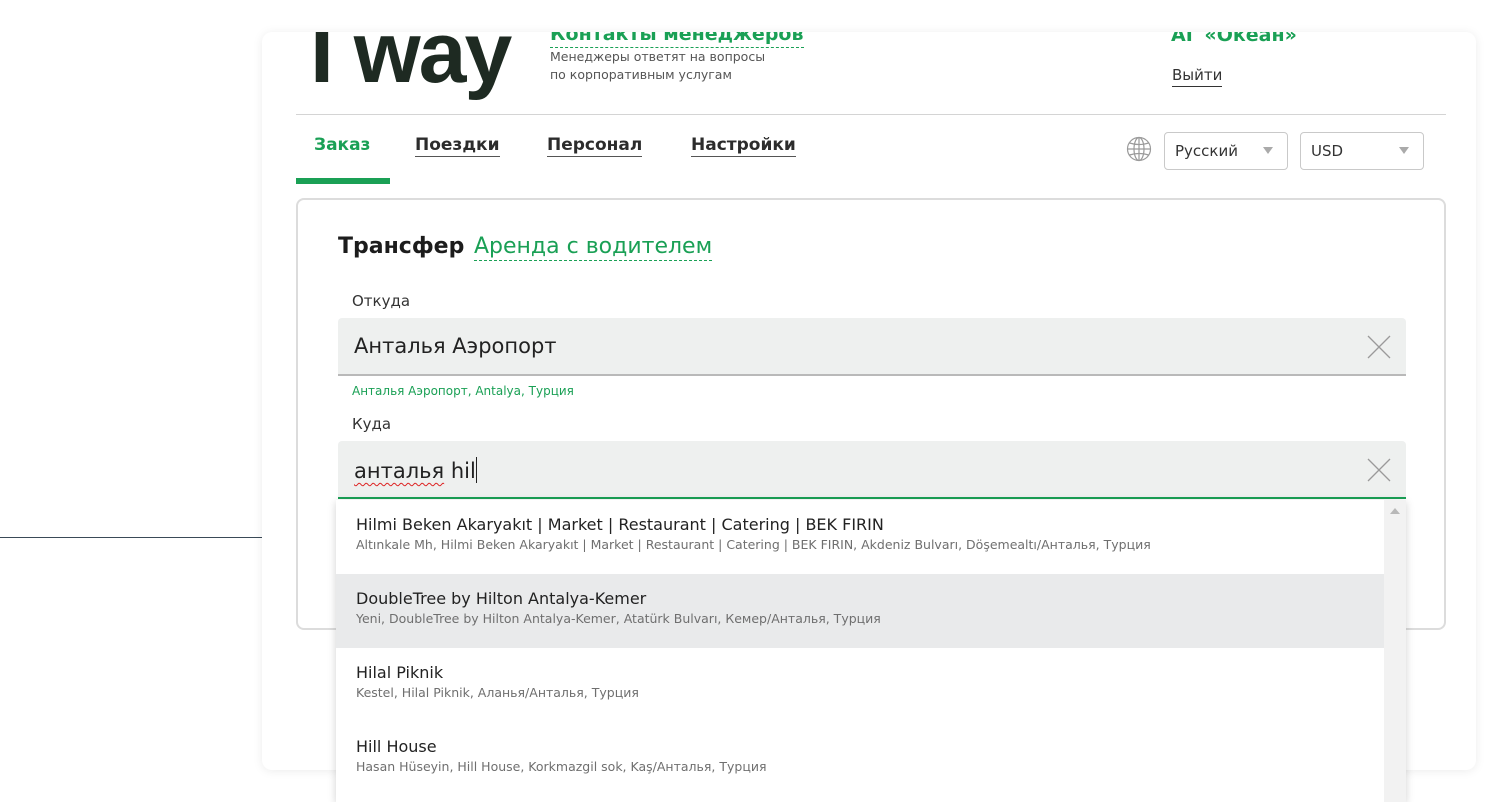 The height and width of the screenshot is (802, 1508). I want to click on suggestion-name: Hilal Piknik, so click(400, 672).